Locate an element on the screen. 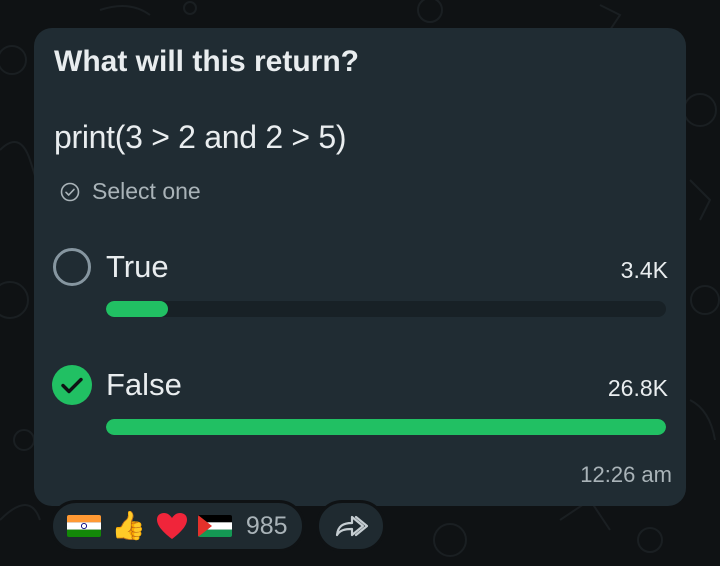  forward-icon is located at coordinates (351, 526).